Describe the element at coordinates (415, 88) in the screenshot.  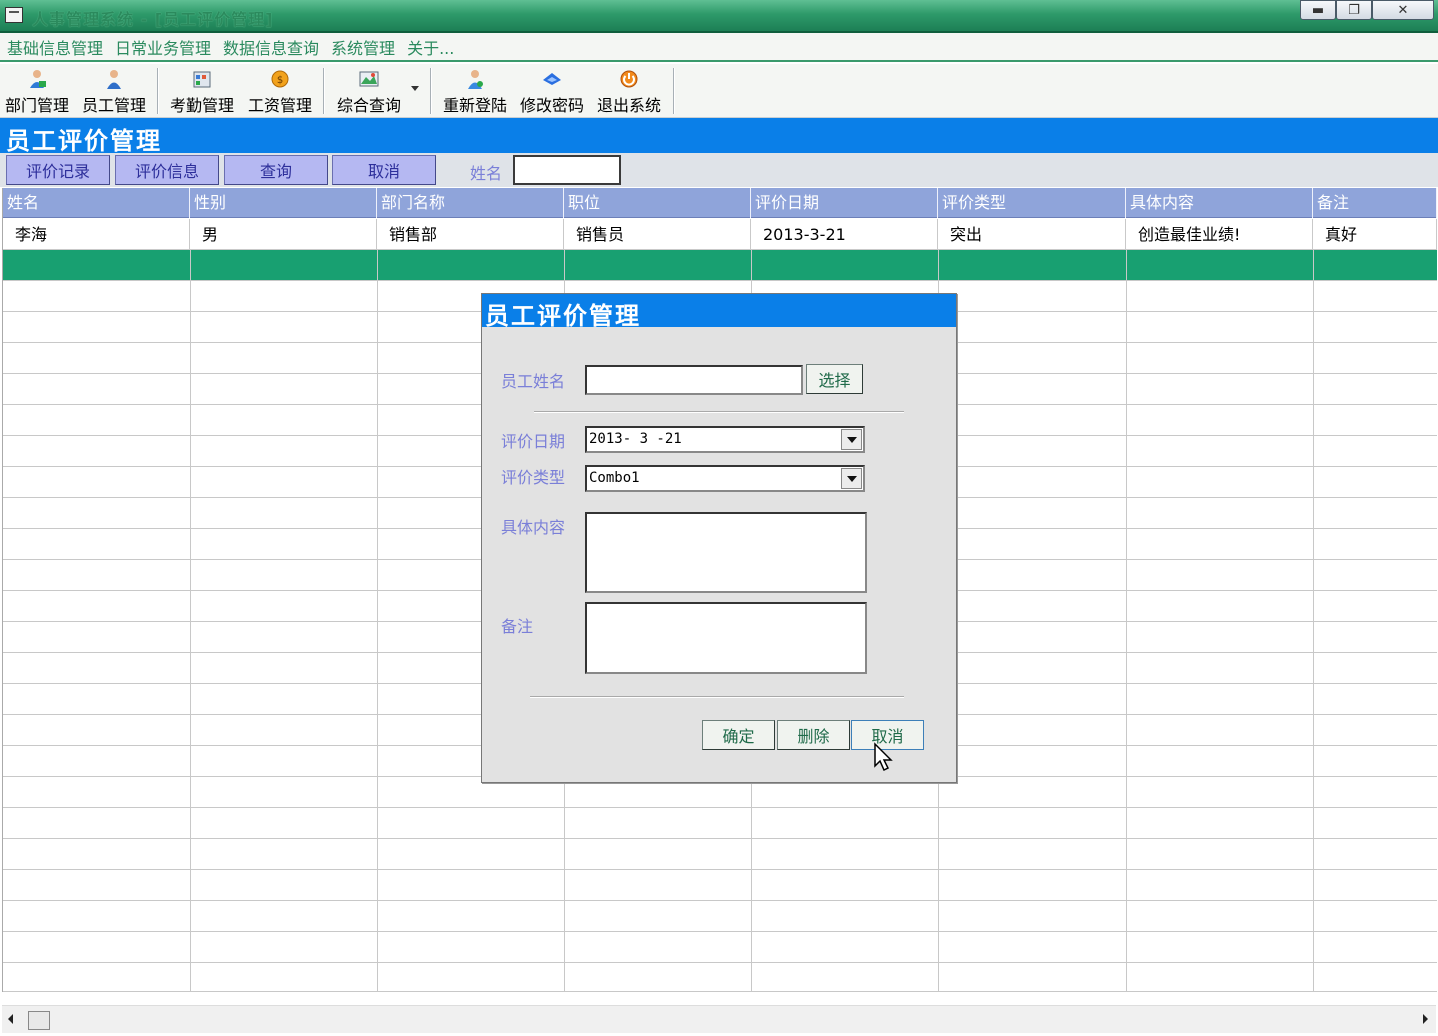
I see `query-dropdown-arrow` at that location.